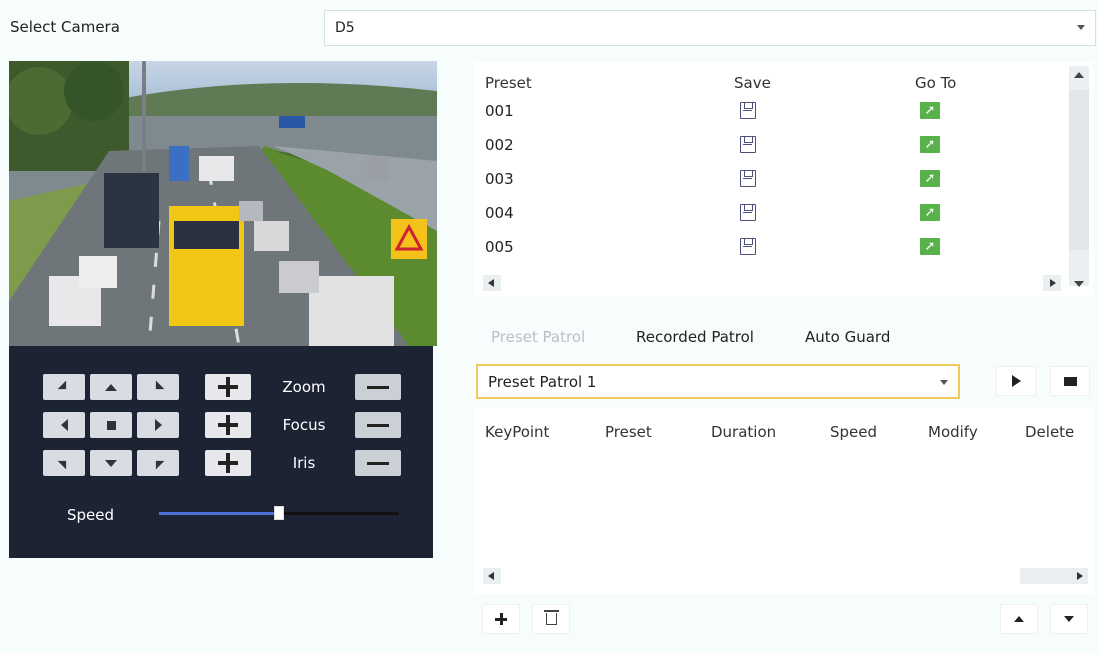  I want to click on save-column-header: Save, so click(752, 83).